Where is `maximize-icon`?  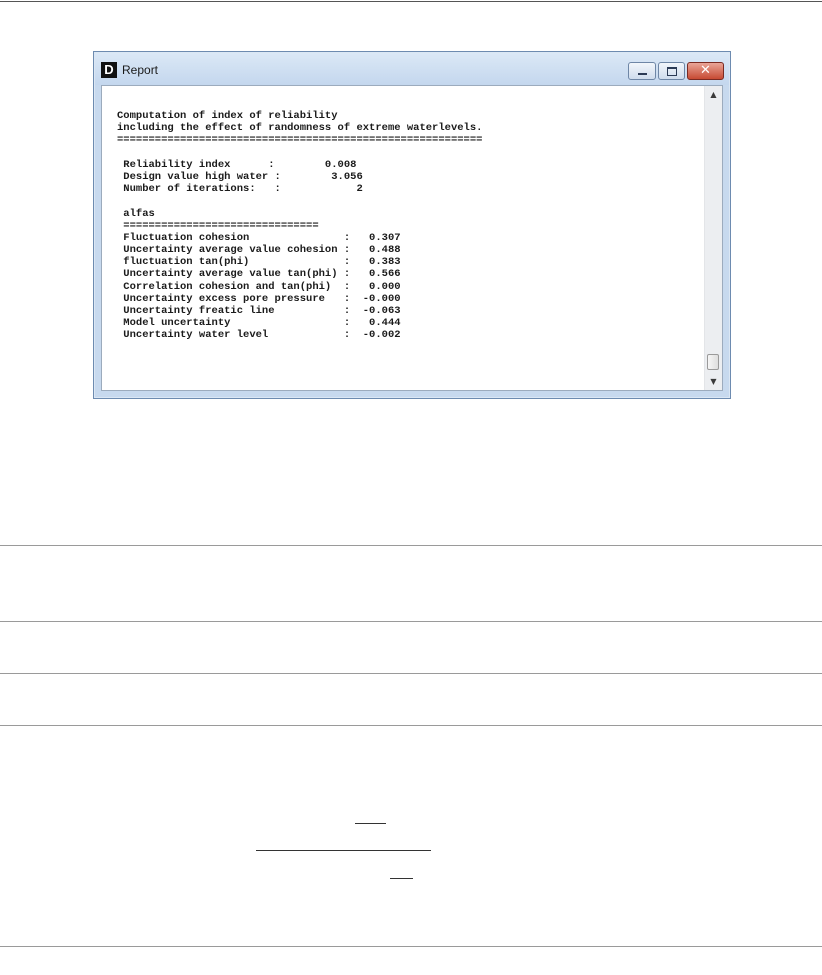
maximize-icon is located at coordinates (672, 71).